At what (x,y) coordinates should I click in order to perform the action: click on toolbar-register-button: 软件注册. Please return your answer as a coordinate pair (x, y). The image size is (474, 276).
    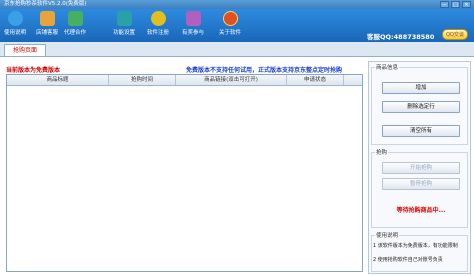
    Looking at the image, I should click on (158, 23).